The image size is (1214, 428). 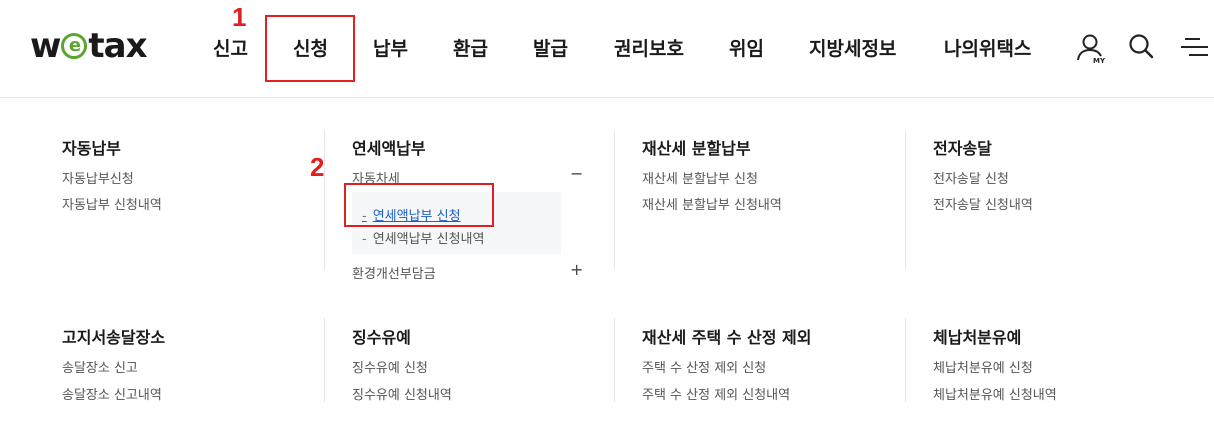 What do you see at coordinates (550, 47) in the screenshot?
I see `nav-item-issue: 발급` at bounding box center [550, 47].